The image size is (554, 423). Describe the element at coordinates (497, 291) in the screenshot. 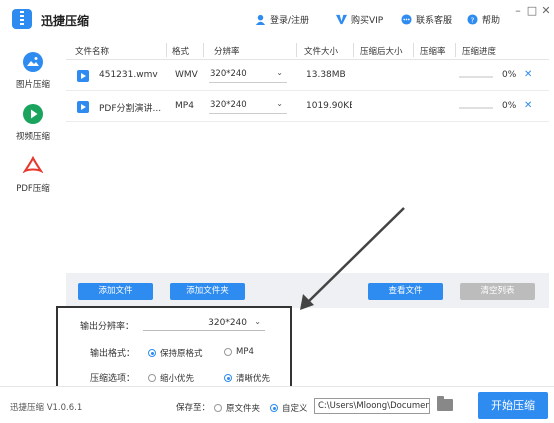

I see `clear-list-button: 清空列表` at that location.